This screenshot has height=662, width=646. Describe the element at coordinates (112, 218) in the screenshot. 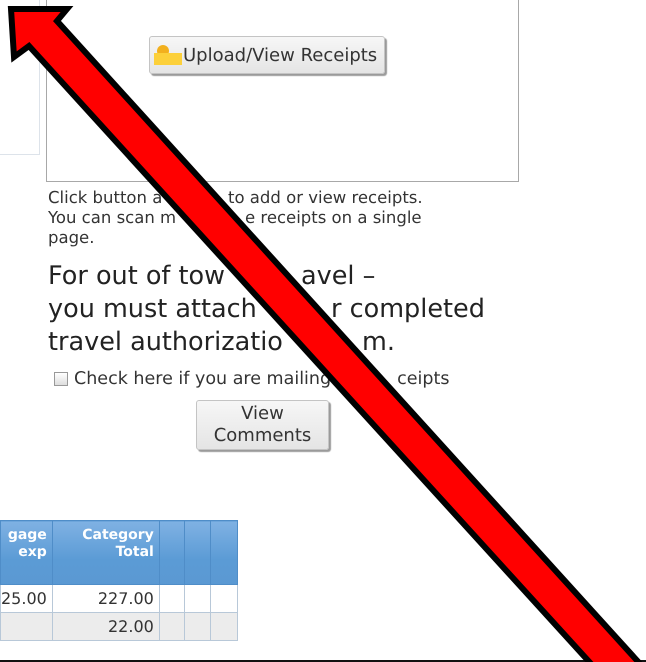

I see `help-text: You can scan m` at that location.